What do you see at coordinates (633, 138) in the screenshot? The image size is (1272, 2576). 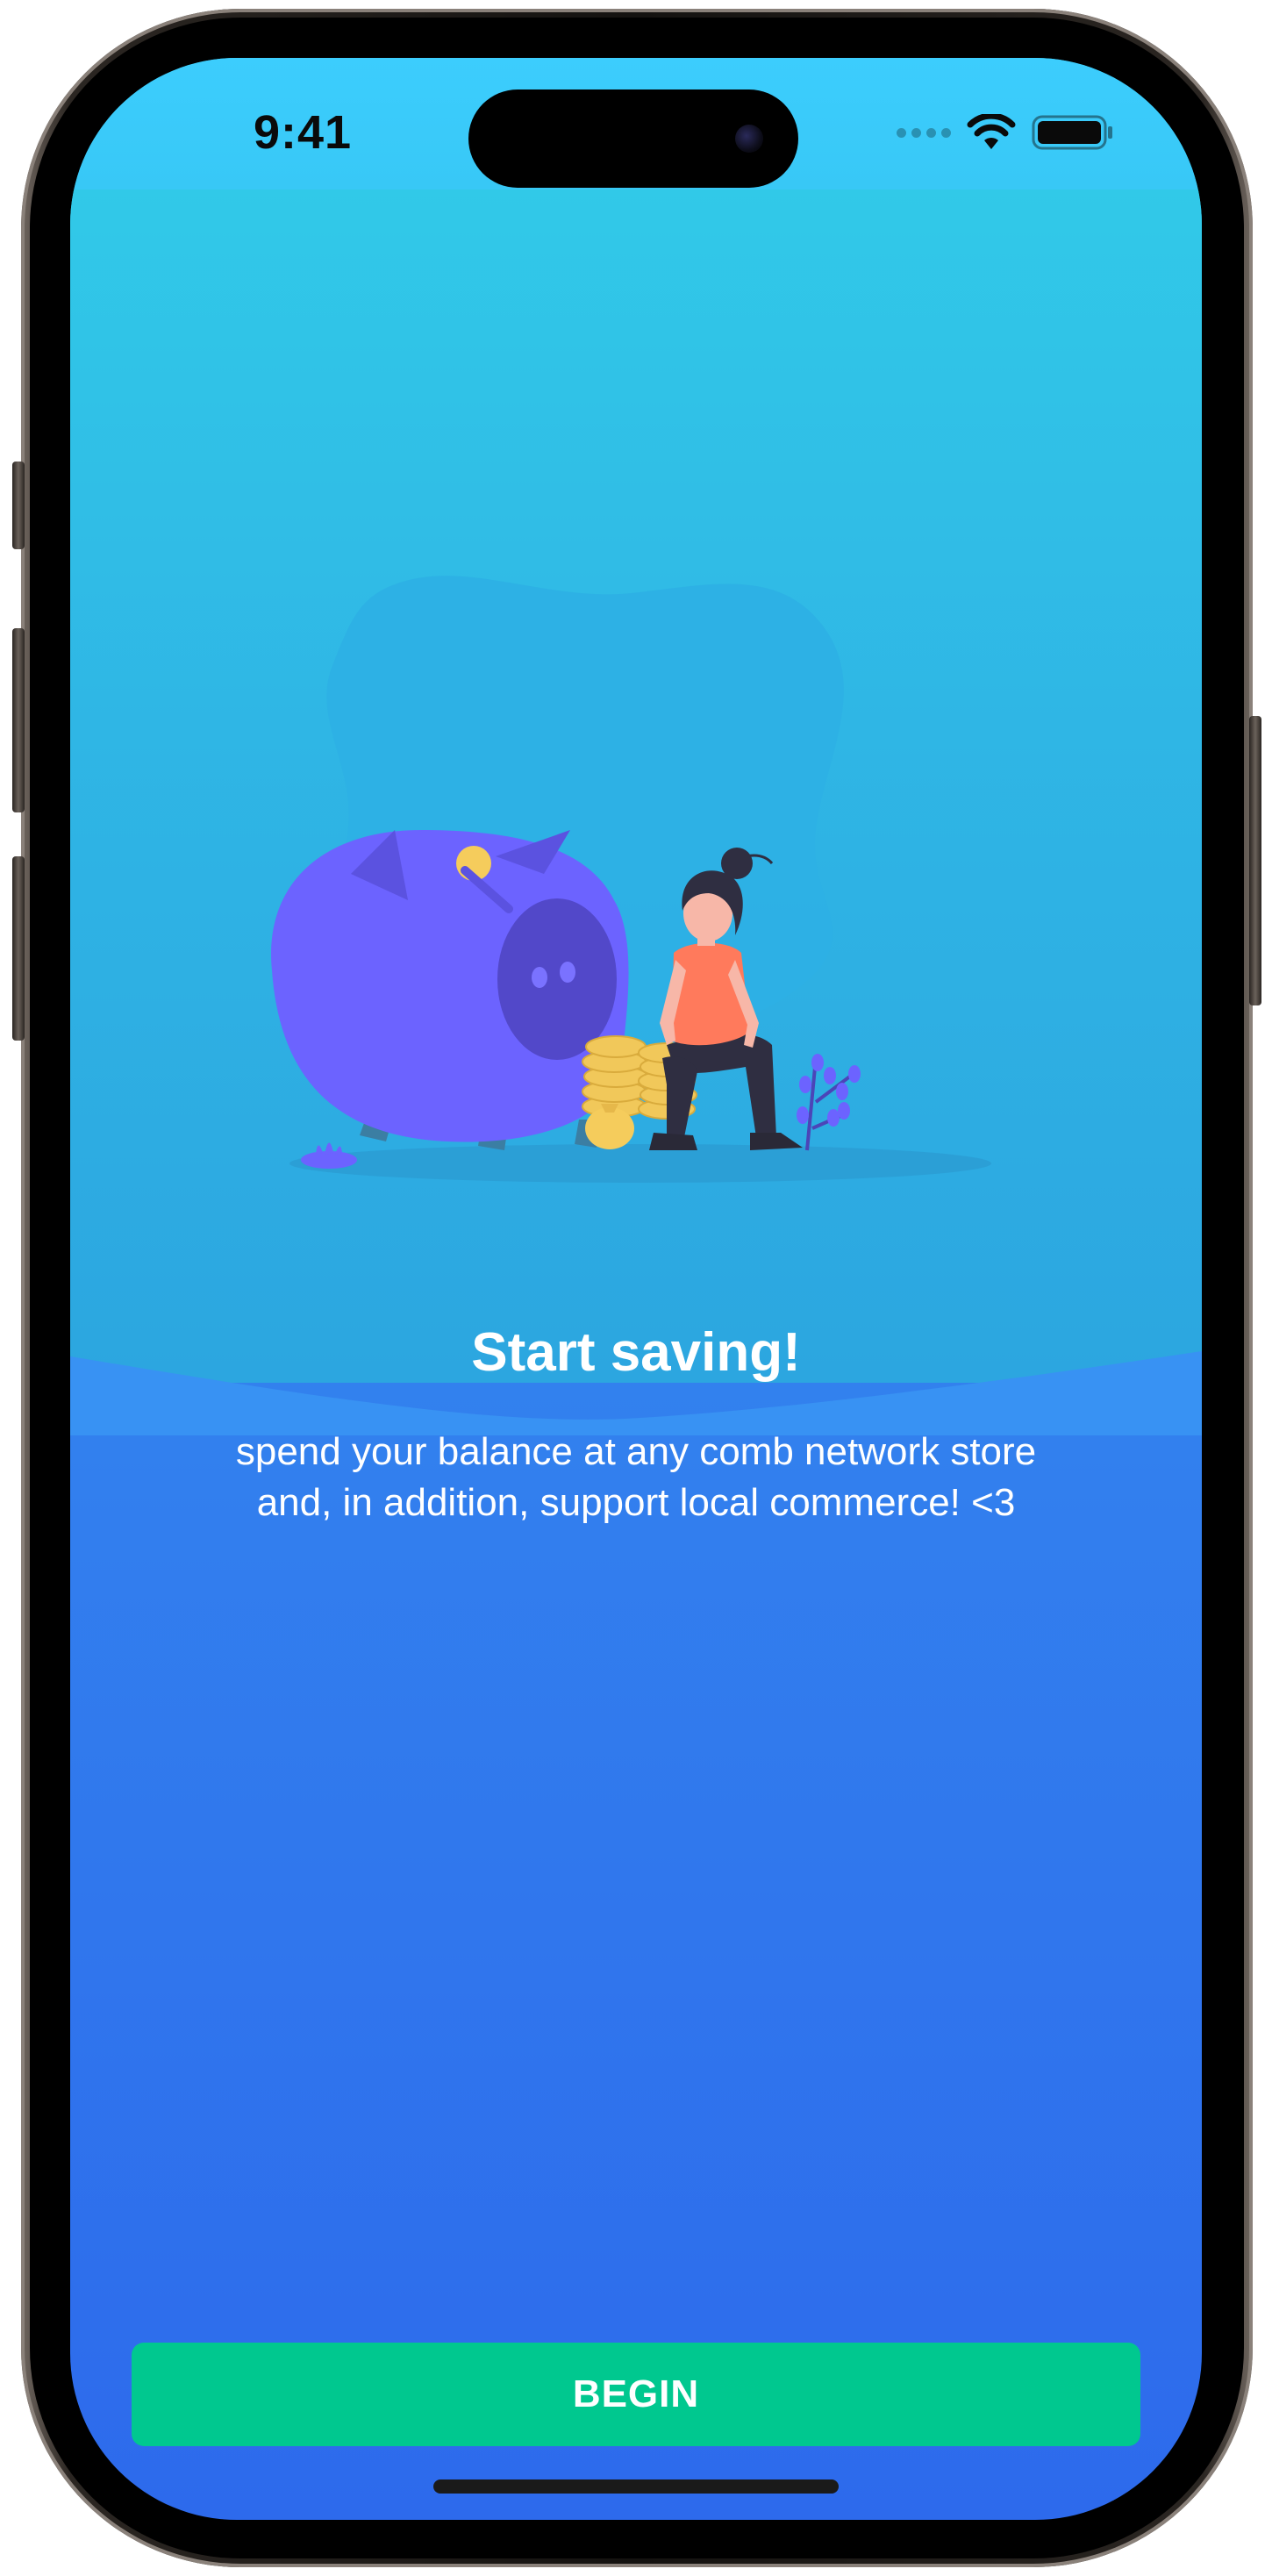 I see `dynamic-island` at bounding box center [633, 138].